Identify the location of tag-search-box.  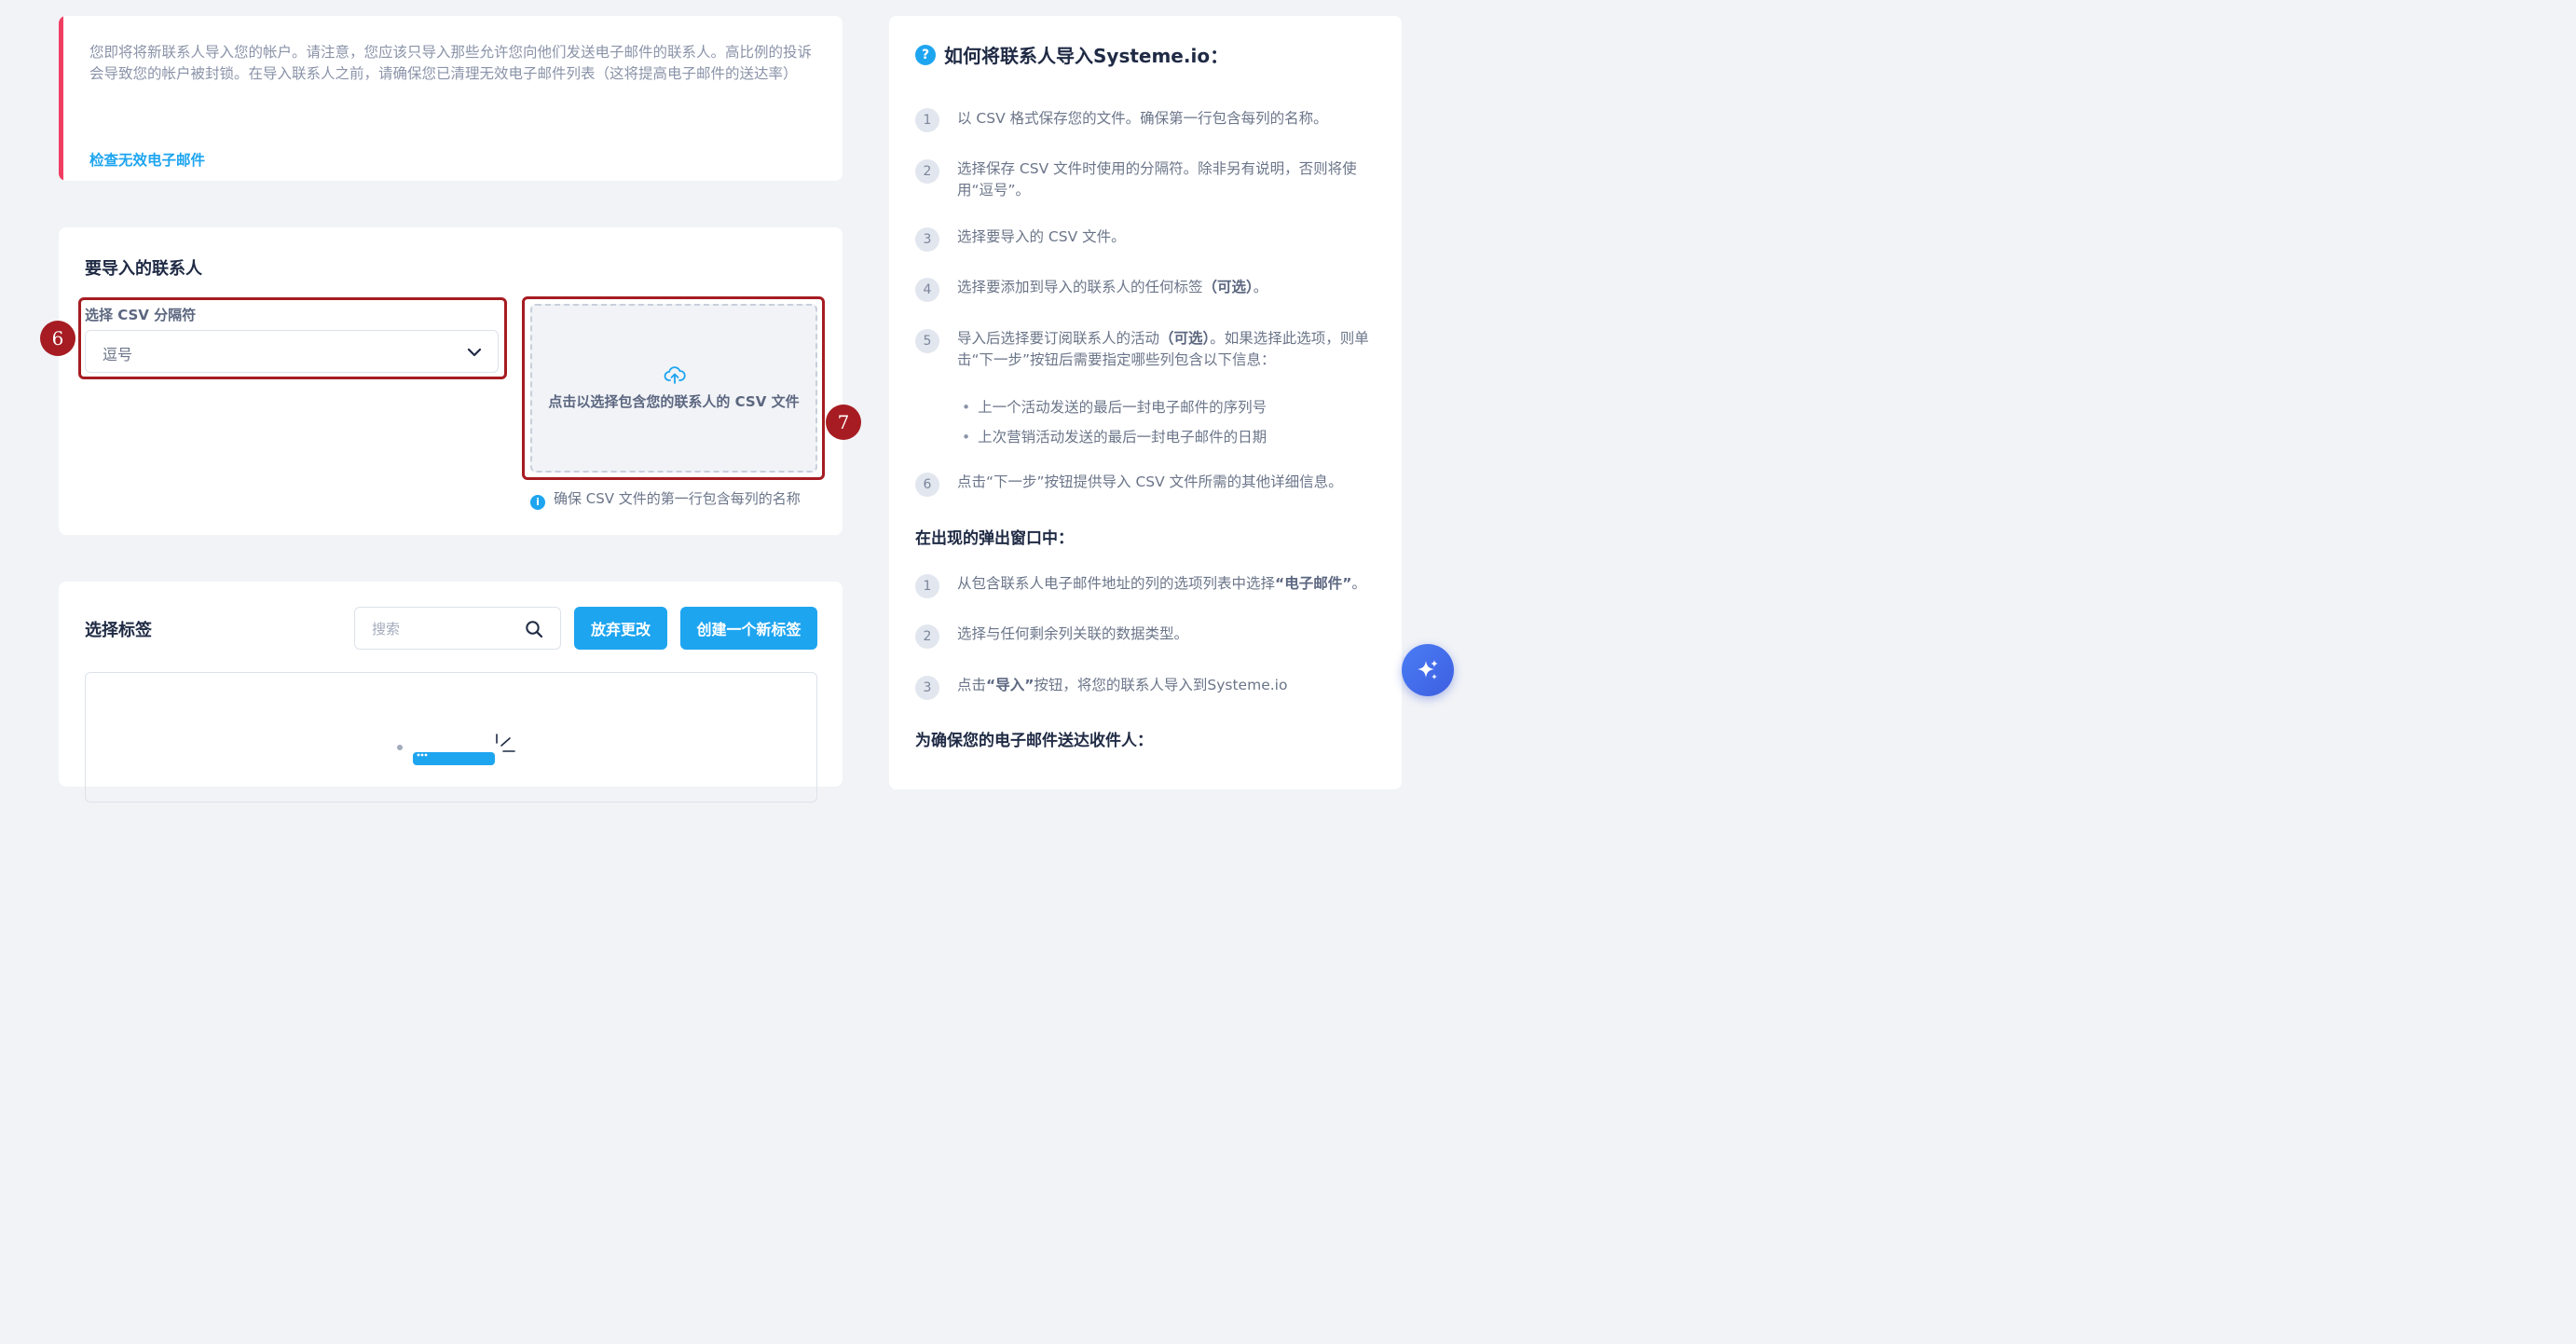
(457, 628).